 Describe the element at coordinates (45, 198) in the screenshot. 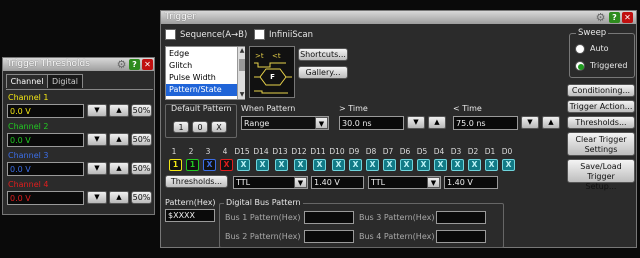

I see `channel-4-threshold-field: 0.0 V` at that location.